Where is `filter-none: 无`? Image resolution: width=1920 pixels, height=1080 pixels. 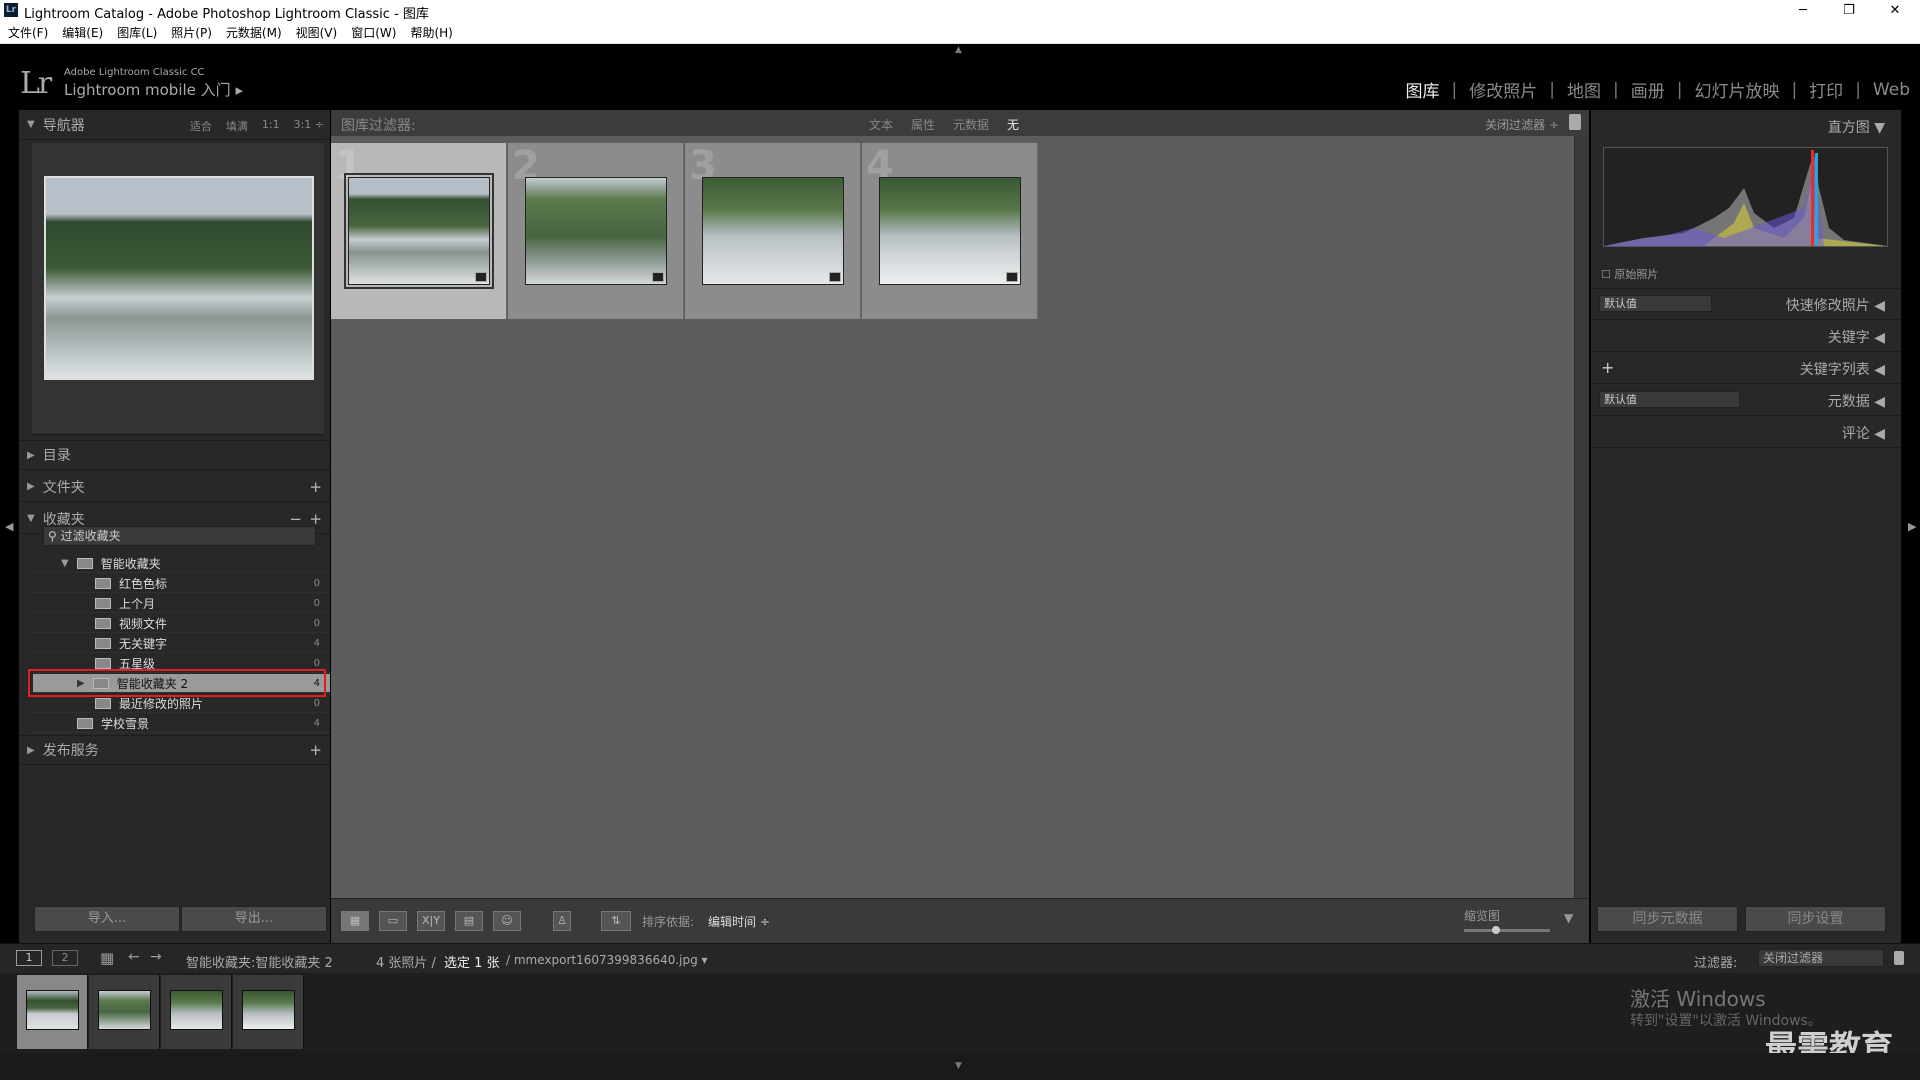
filter-none: 无 is located at coordinates (1013, 124).